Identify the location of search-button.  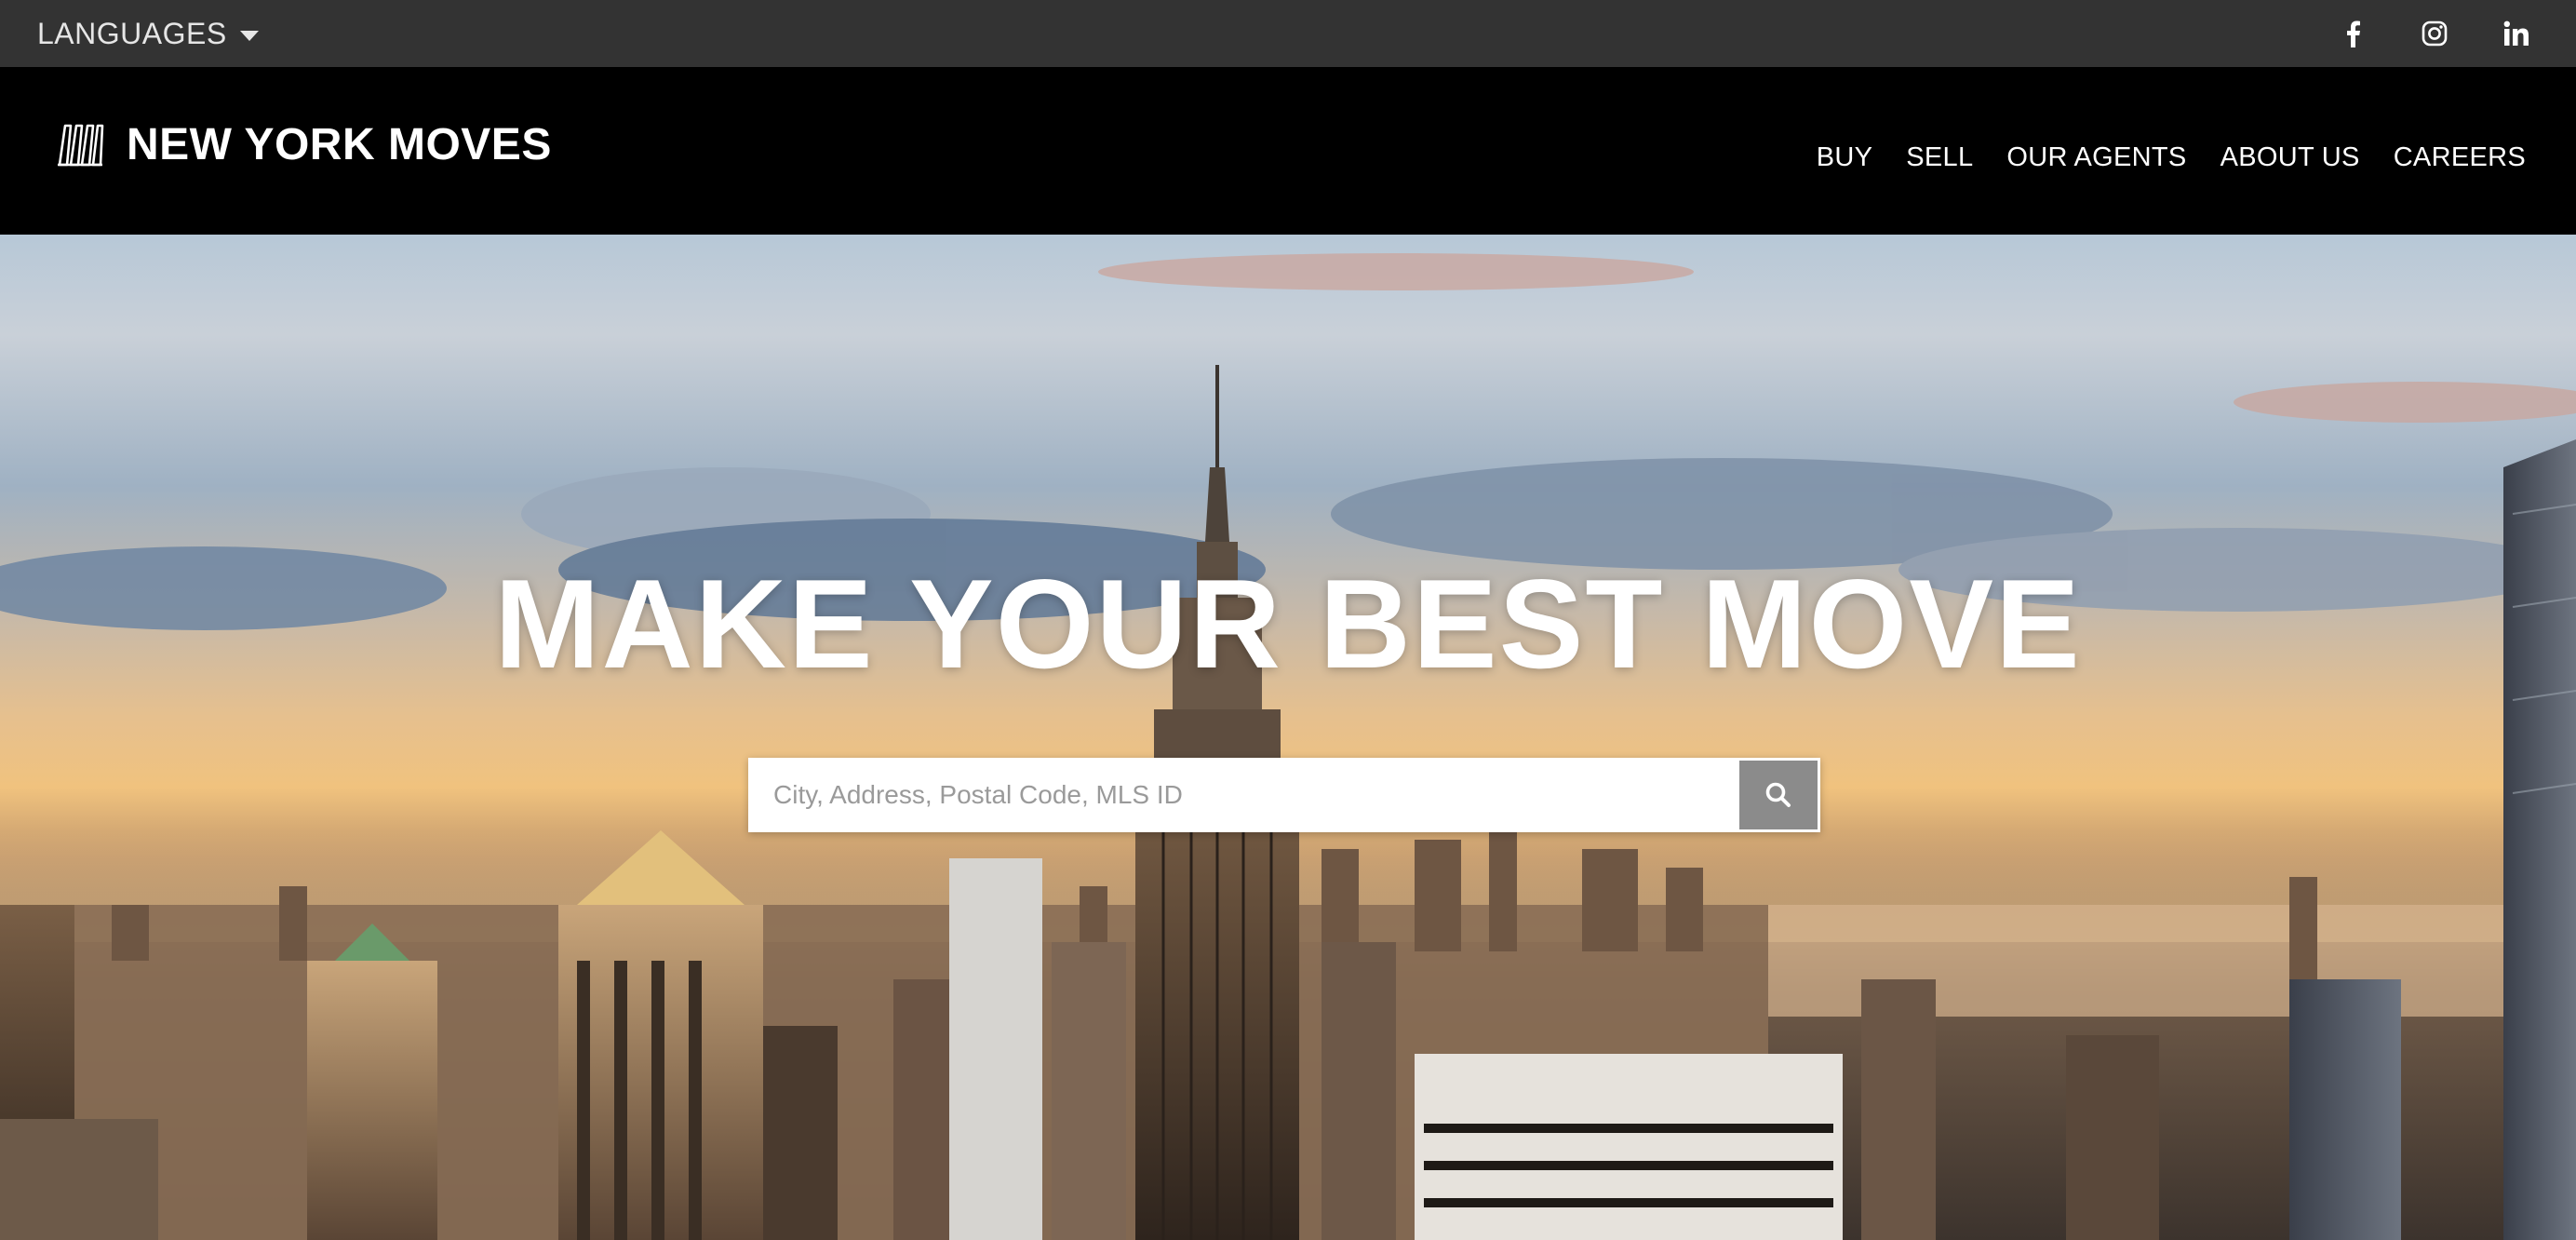
(1778, 795).